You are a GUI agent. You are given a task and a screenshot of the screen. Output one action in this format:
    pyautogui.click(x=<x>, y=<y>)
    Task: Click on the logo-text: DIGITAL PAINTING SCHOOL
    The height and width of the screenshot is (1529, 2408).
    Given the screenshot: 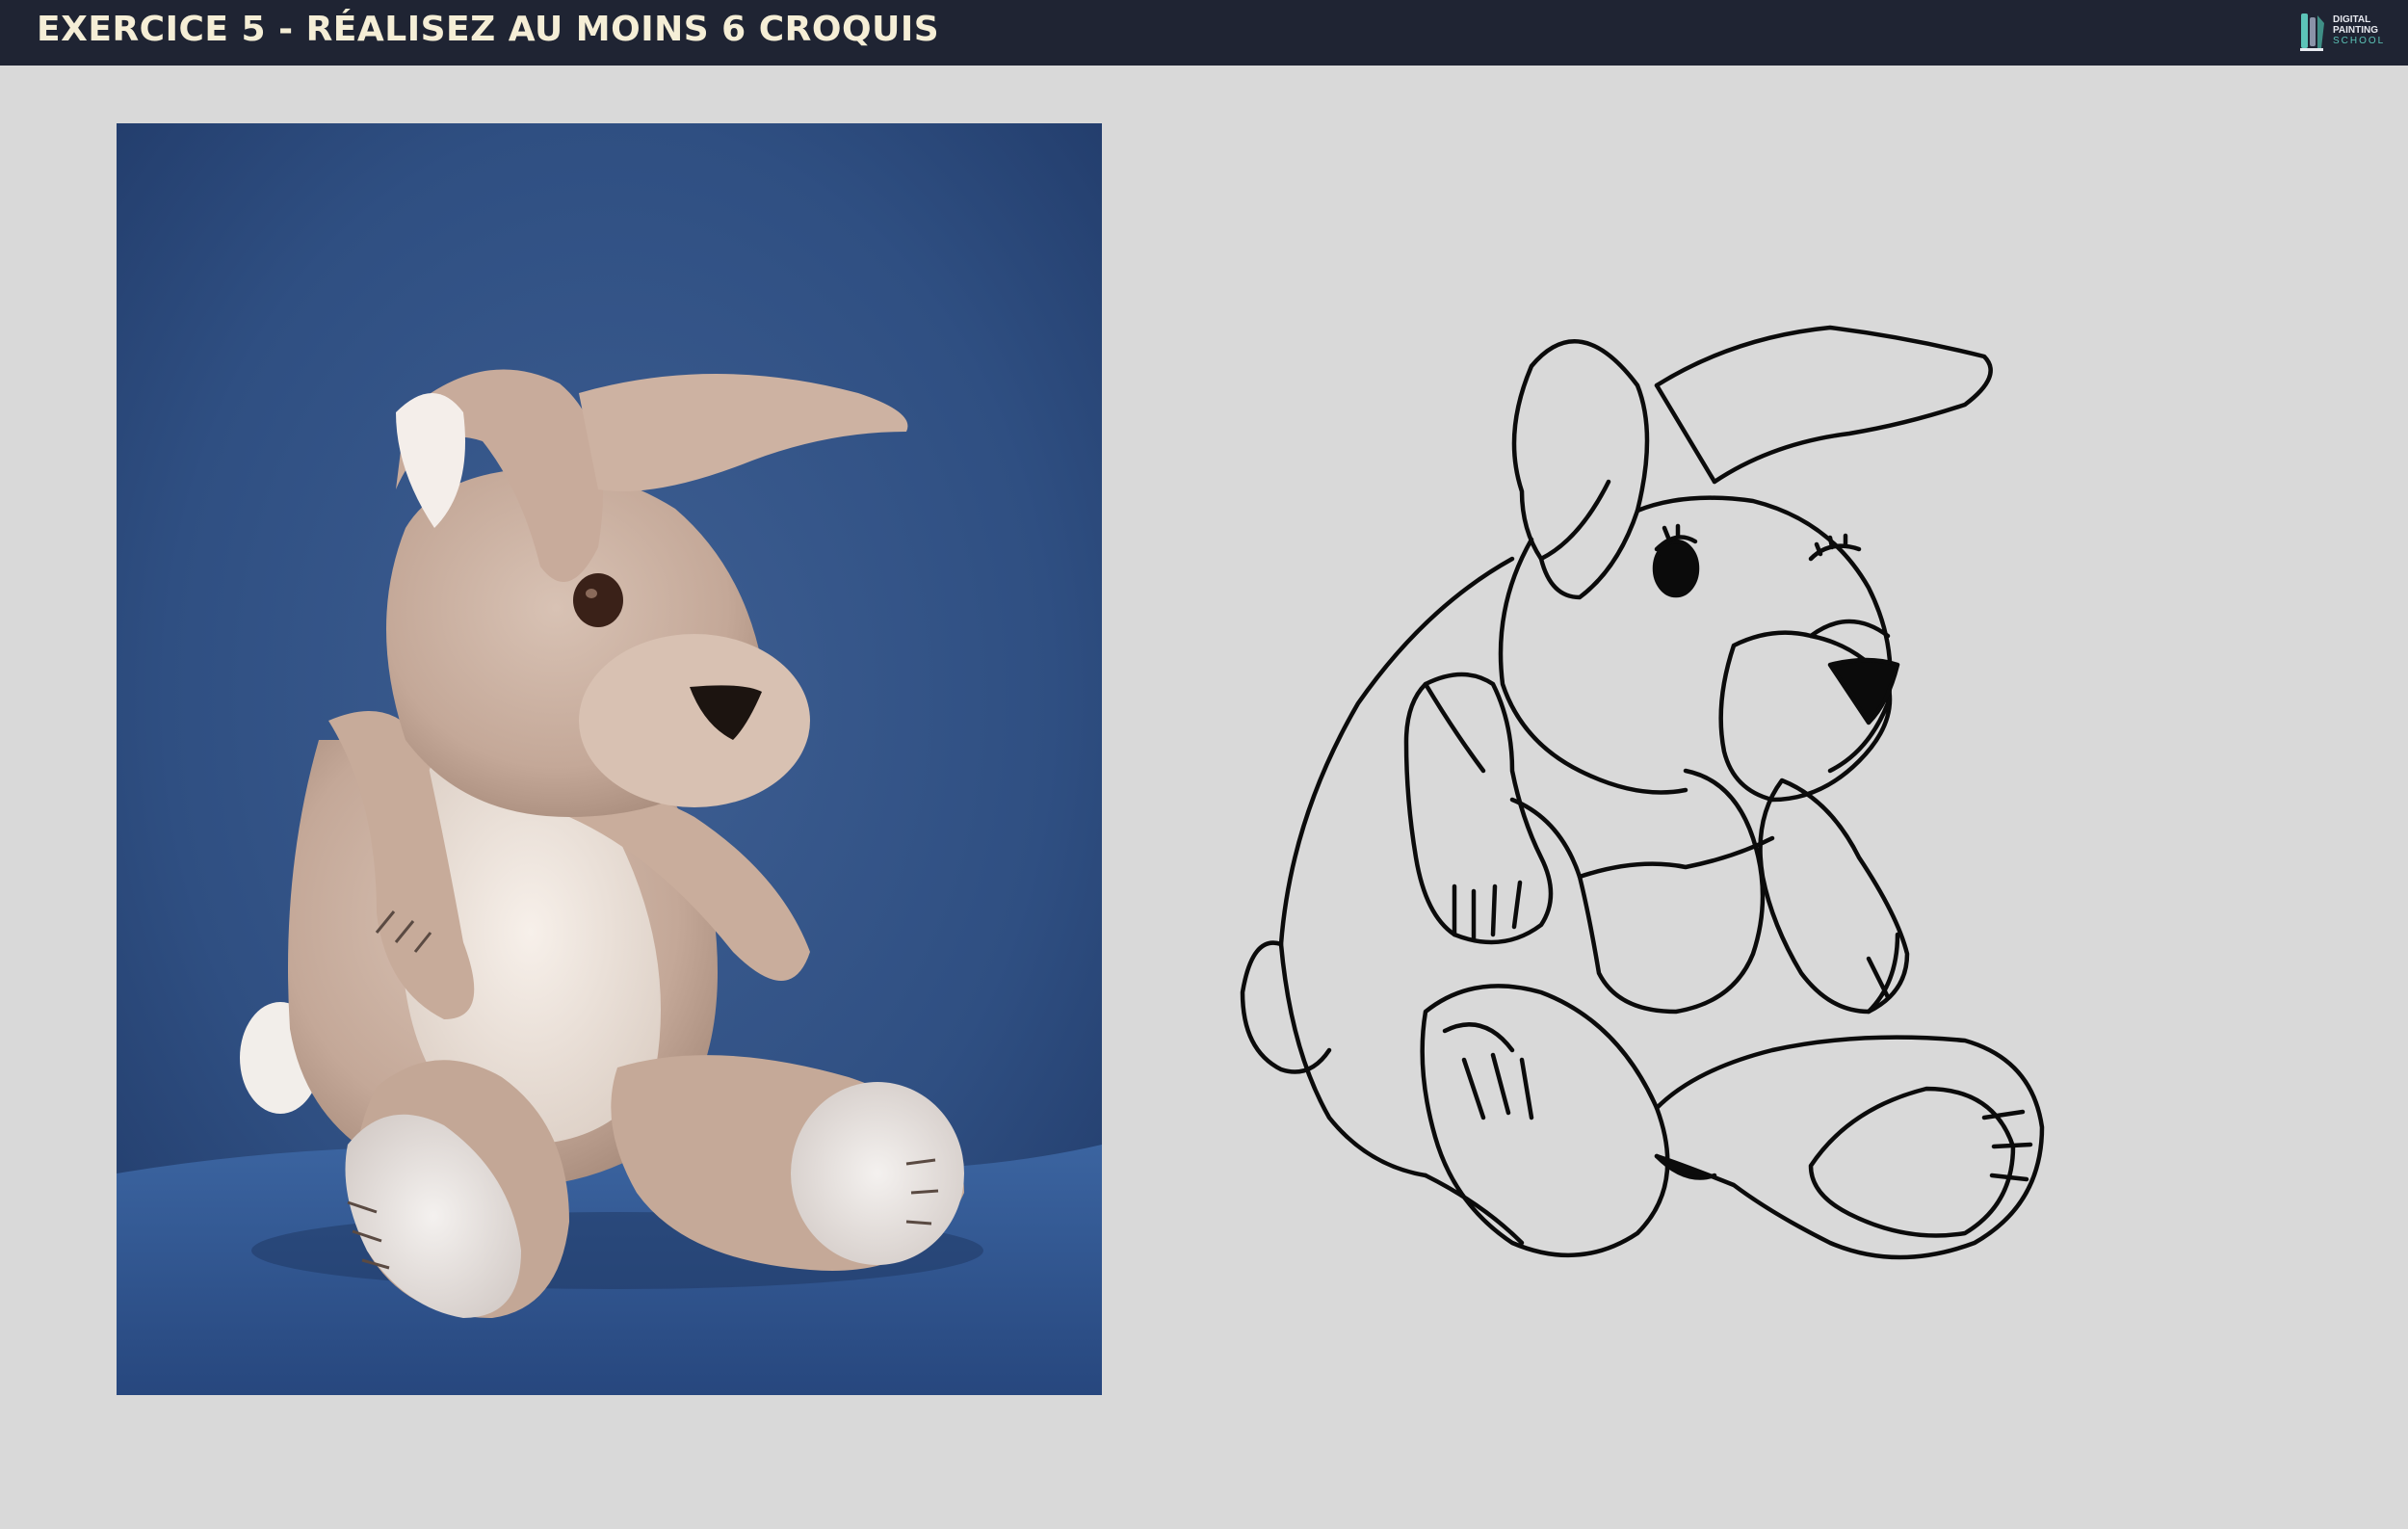 What is the action you would take?
    pyautogui.click(x=2359, y=30)
    